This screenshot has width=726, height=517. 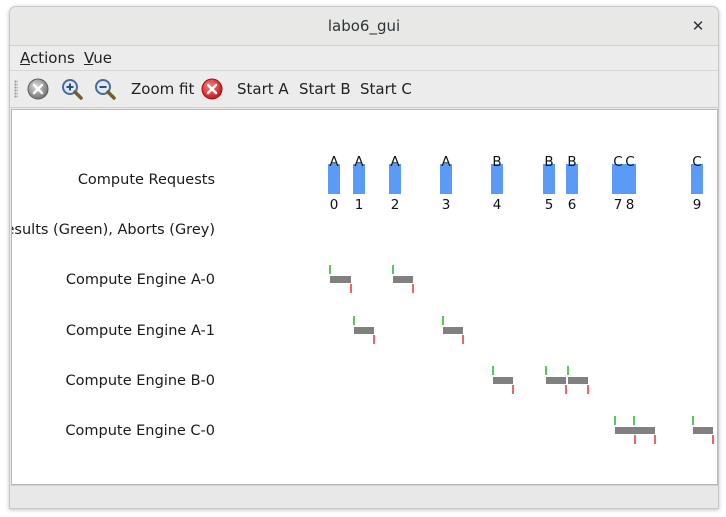 What do you see at coordinates (16, 89) in the screenshot?
I see `toolbar-grip` at bounding box center [16, 89].